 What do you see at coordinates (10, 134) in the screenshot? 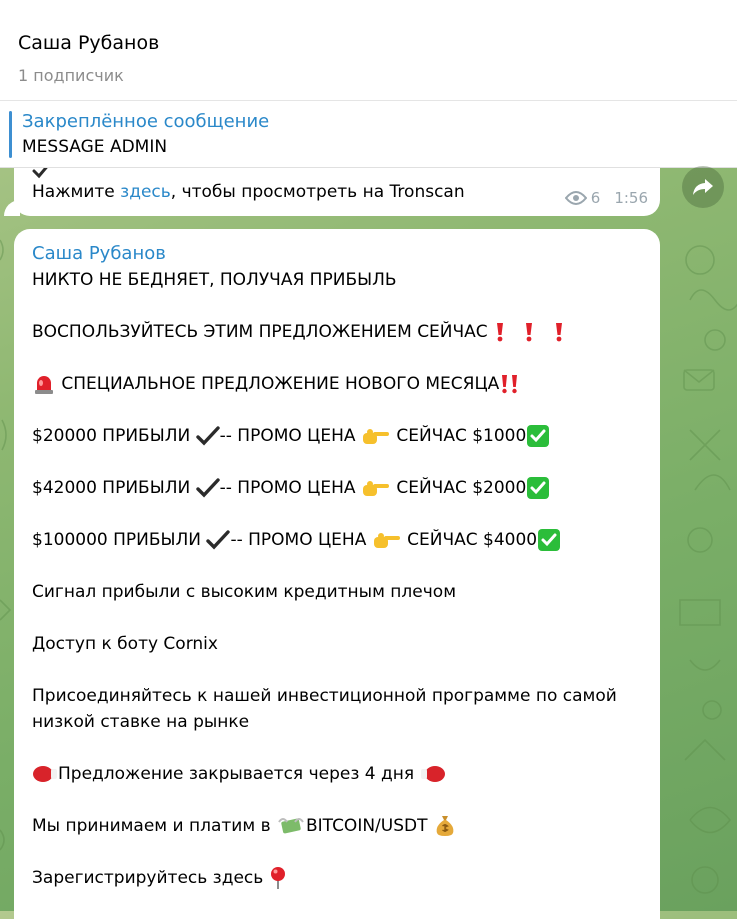
I see `pinned-indicator` at bounding box center [10, 134].